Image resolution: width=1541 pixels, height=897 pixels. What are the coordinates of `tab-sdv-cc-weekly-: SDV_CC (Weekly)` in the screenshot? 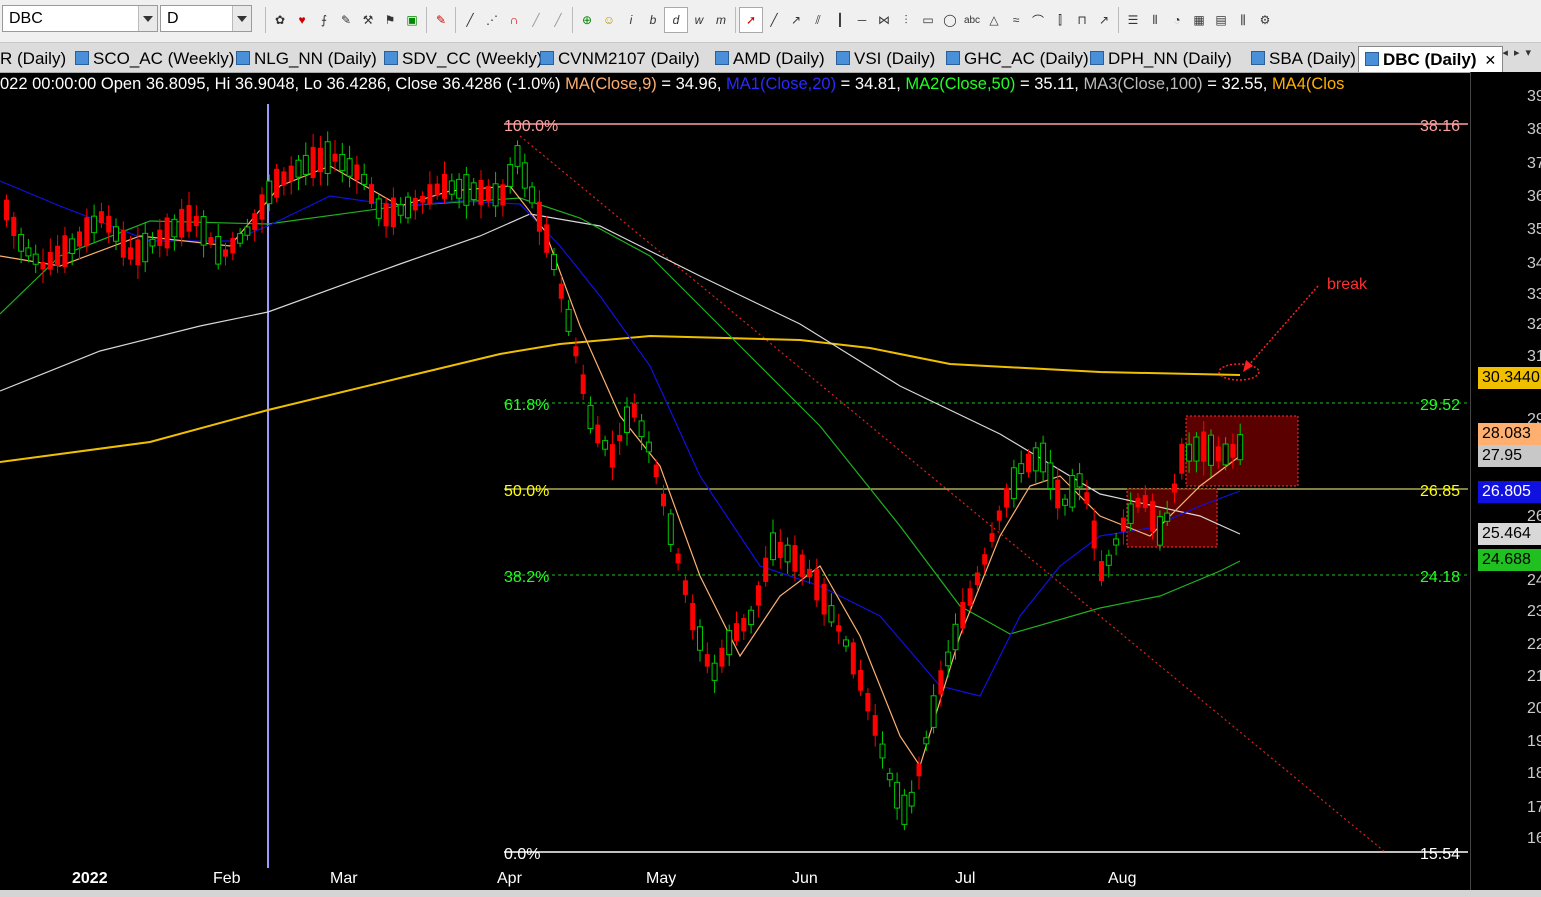 It's located at (463, 58).